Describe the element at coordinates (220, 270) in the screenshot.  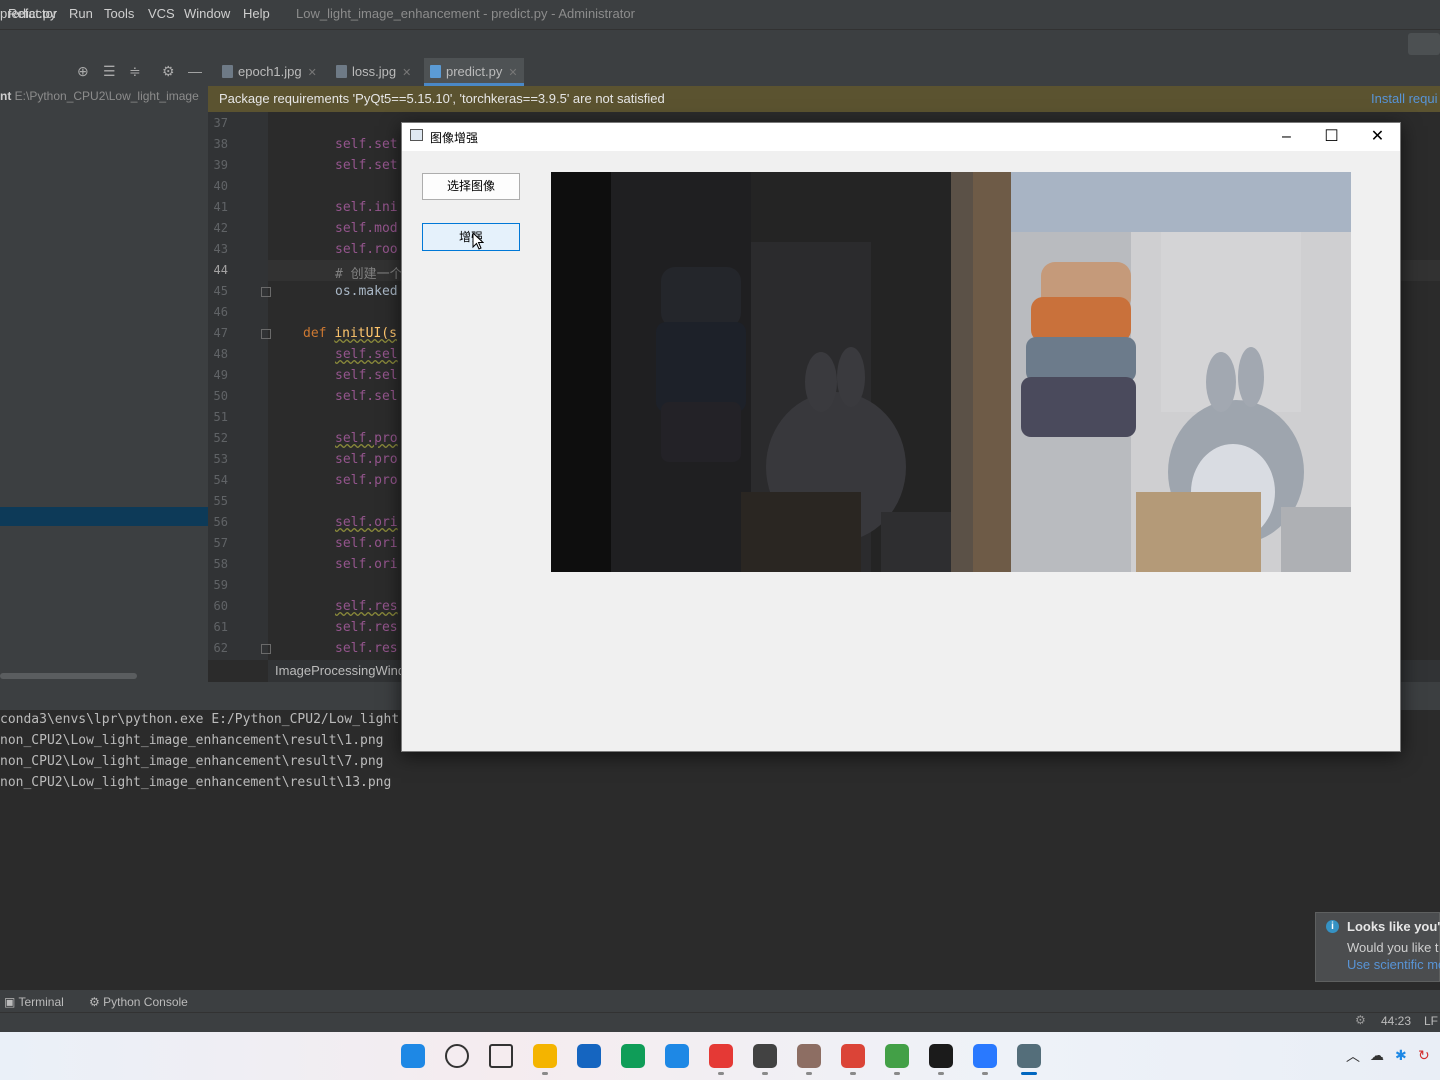
I see `line-number: 44` at that location.